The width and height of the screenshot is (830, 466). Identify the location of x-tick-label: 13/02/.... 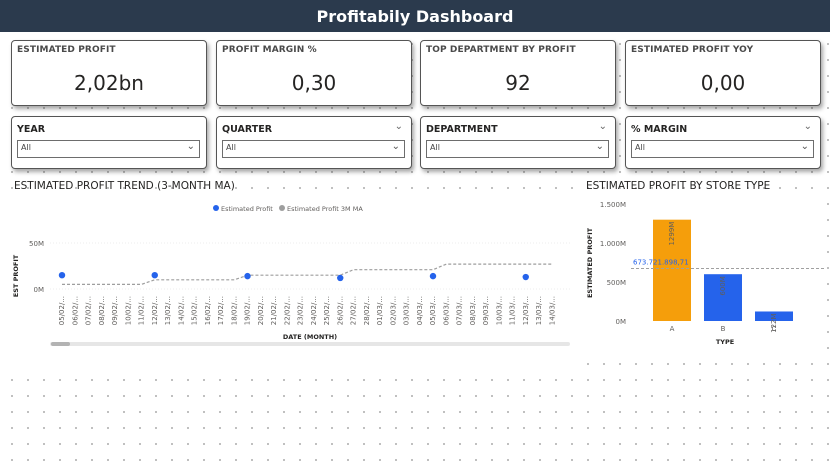
(168, 310).